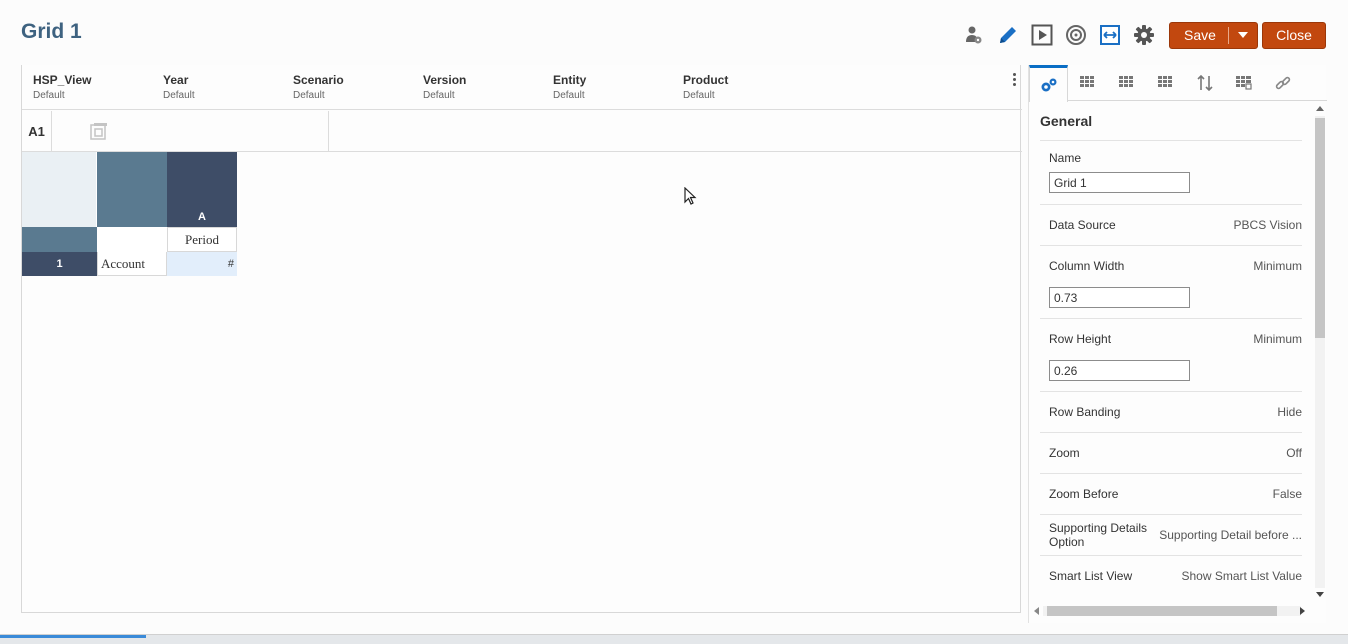 This screenshot has width=1348, height=644. What do you see at coordinates (1084, 494) in the screenshot?
I see `prop-label: Zoom Before` at bounding box center [1084, 494].